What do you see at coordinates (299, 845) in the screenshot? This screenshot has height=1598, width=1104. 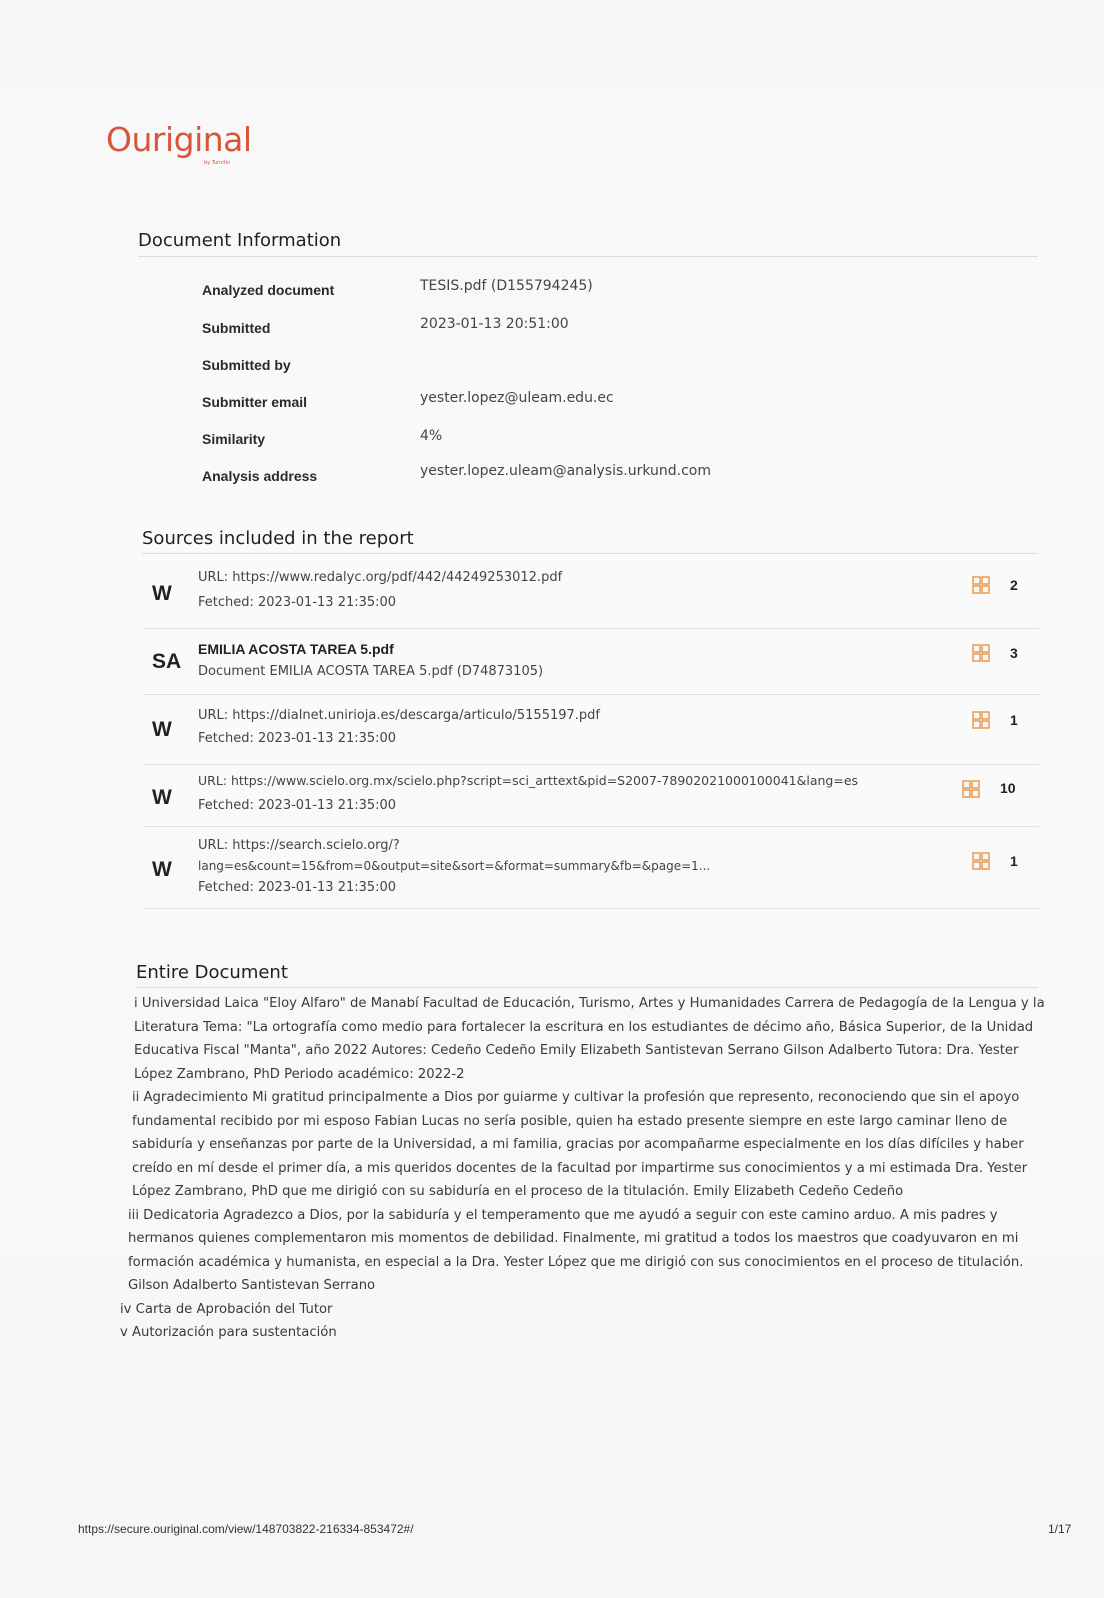 I see `source-url: URL: https://search.scielo.org/?` at bounding box center [299, 845].